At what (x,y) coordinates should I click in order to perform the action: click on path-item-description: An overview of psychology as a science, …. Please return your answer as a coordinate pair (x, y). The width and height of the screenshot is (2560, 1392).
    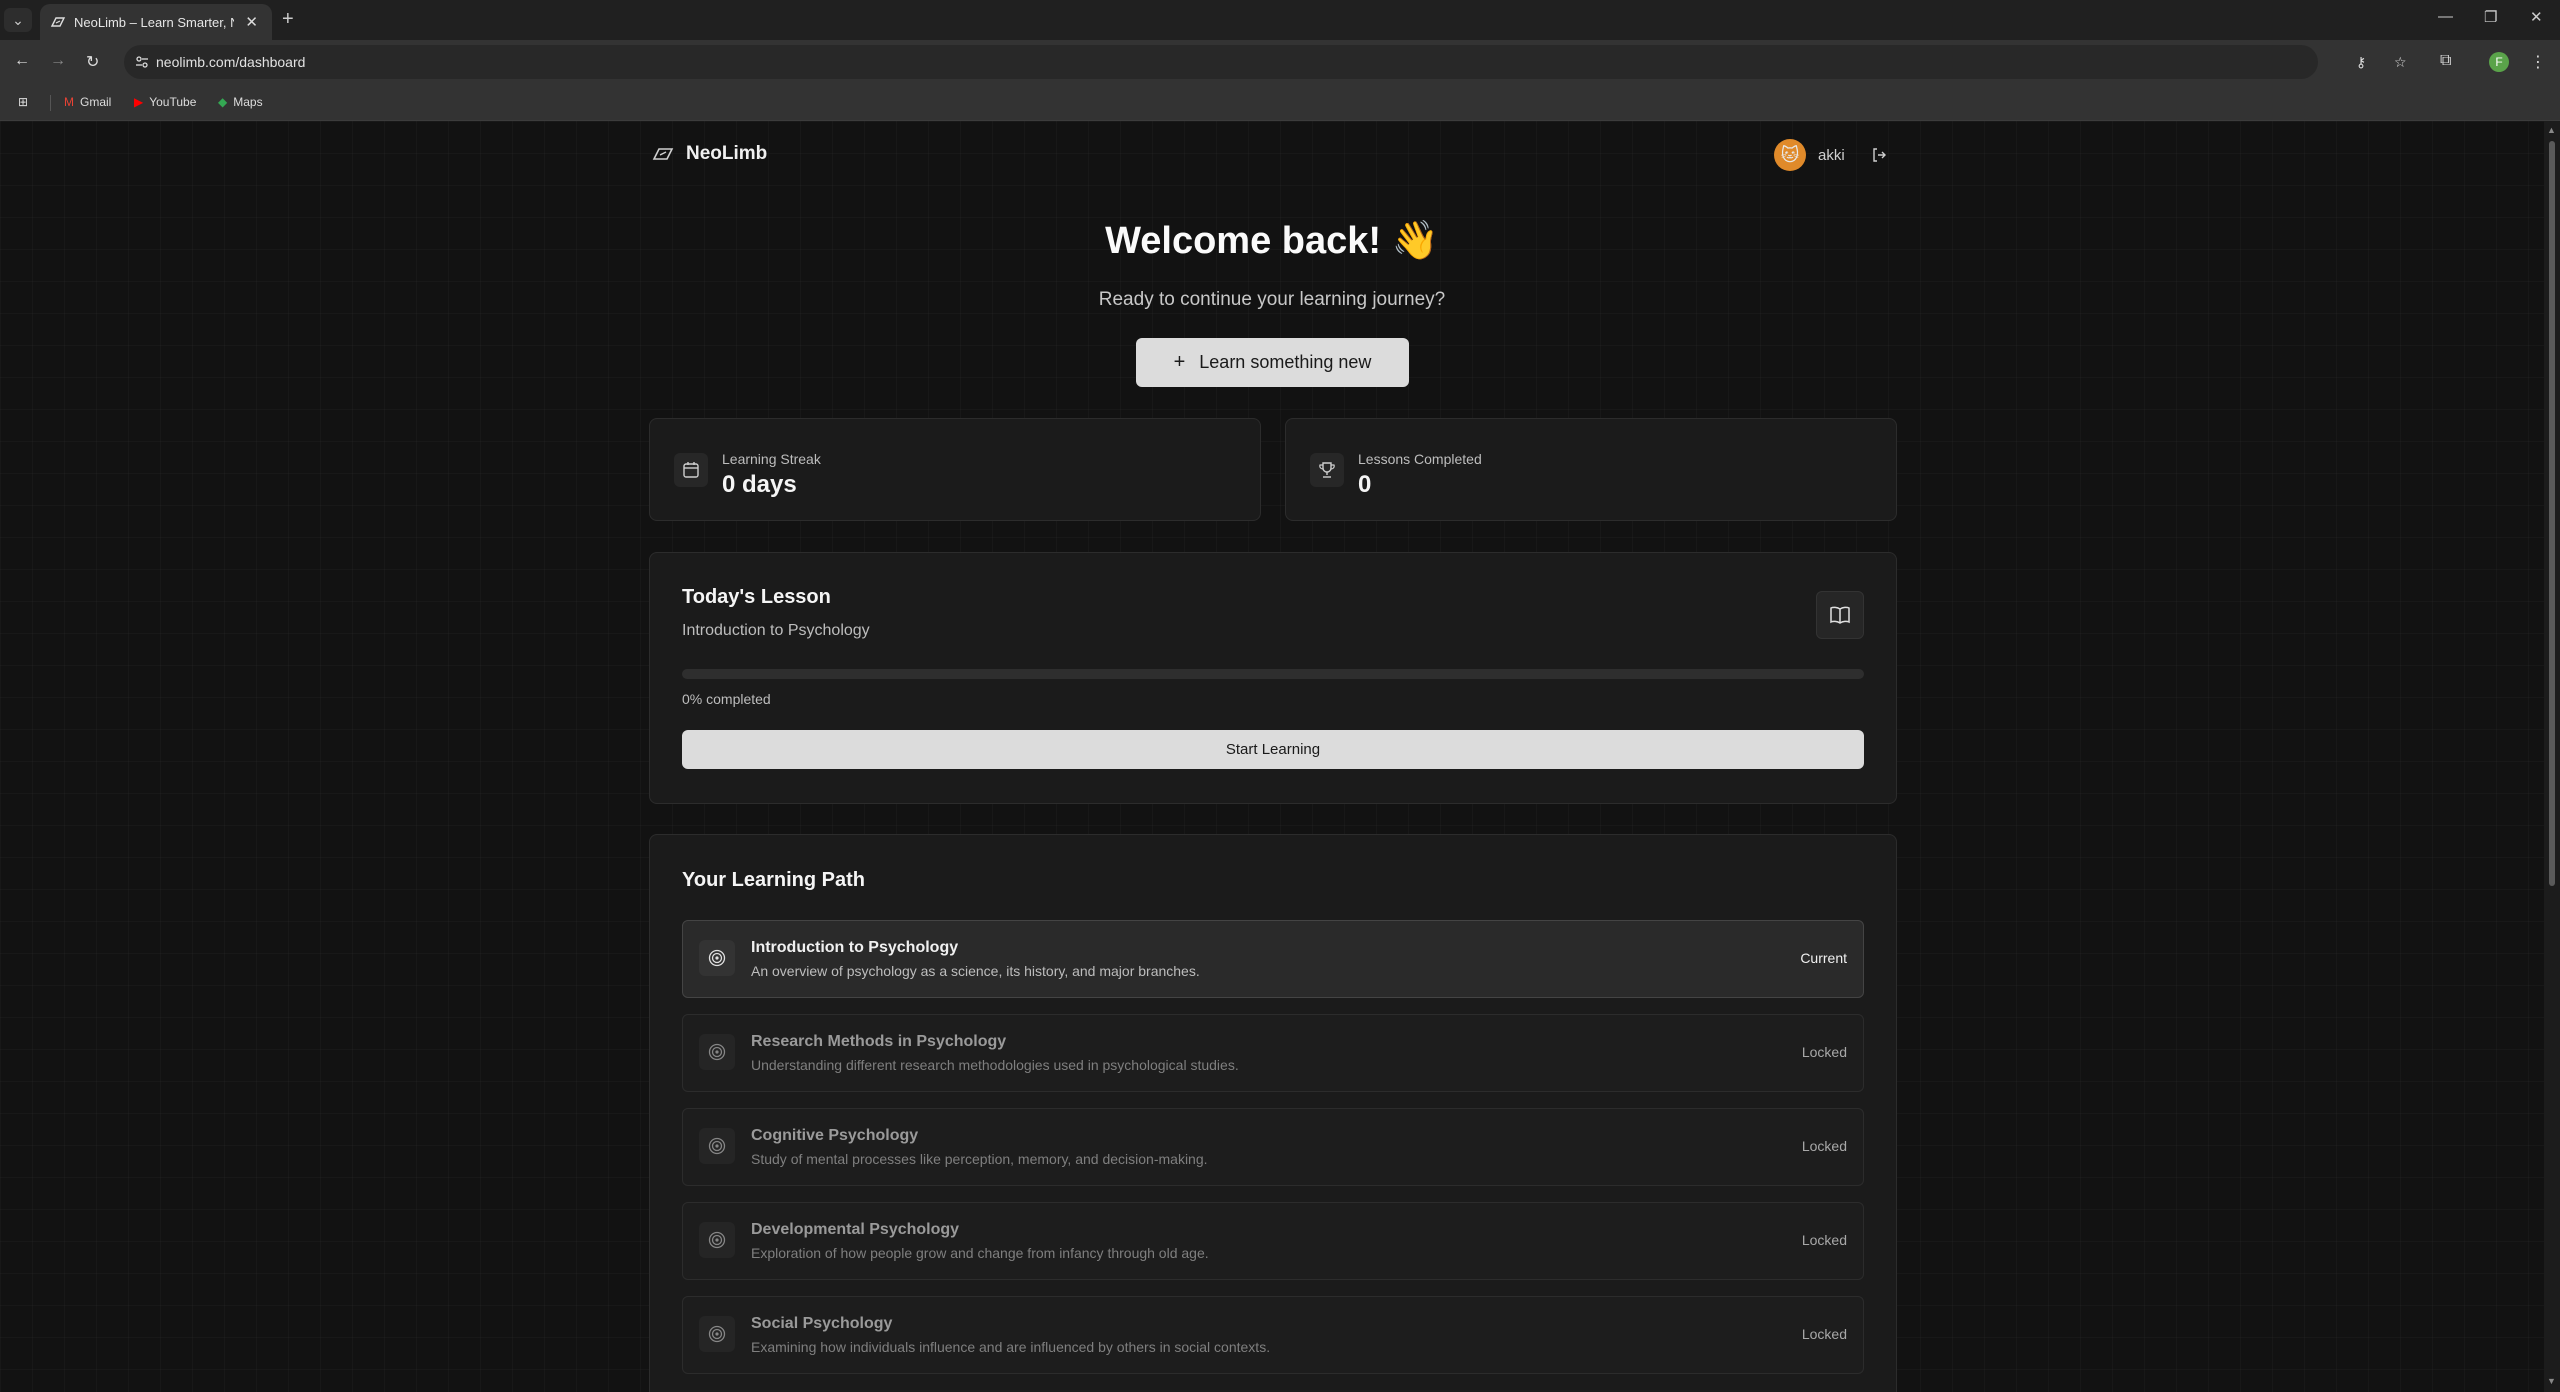
    Looking at the image, I should click on (975, 971).